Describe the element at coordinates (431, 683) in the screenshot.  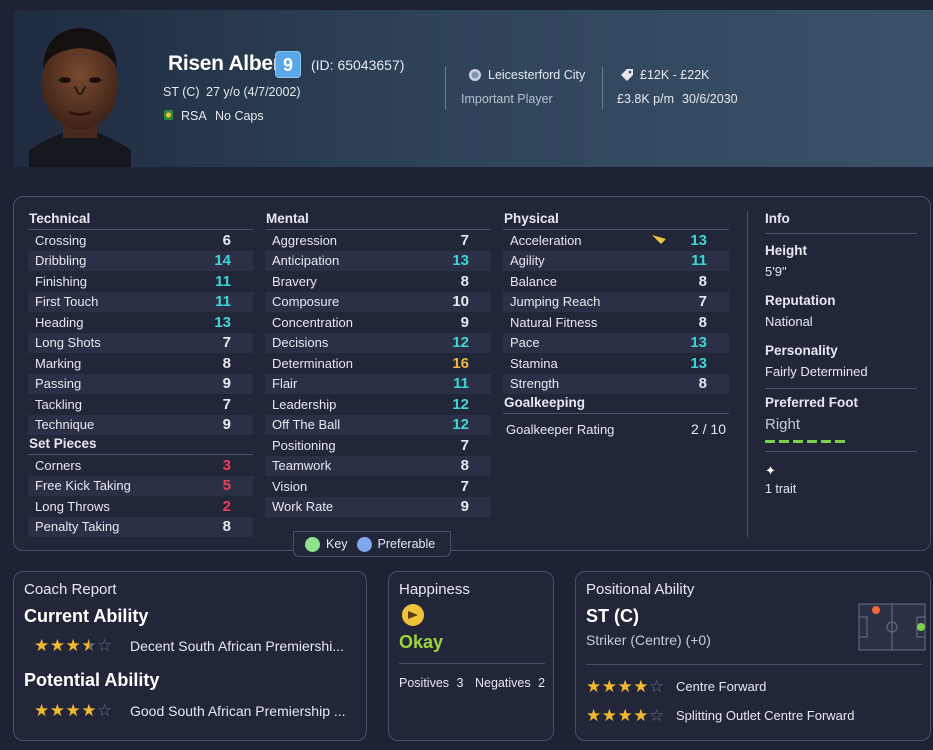
I see `happiness-positives: Positives 3` at that location.